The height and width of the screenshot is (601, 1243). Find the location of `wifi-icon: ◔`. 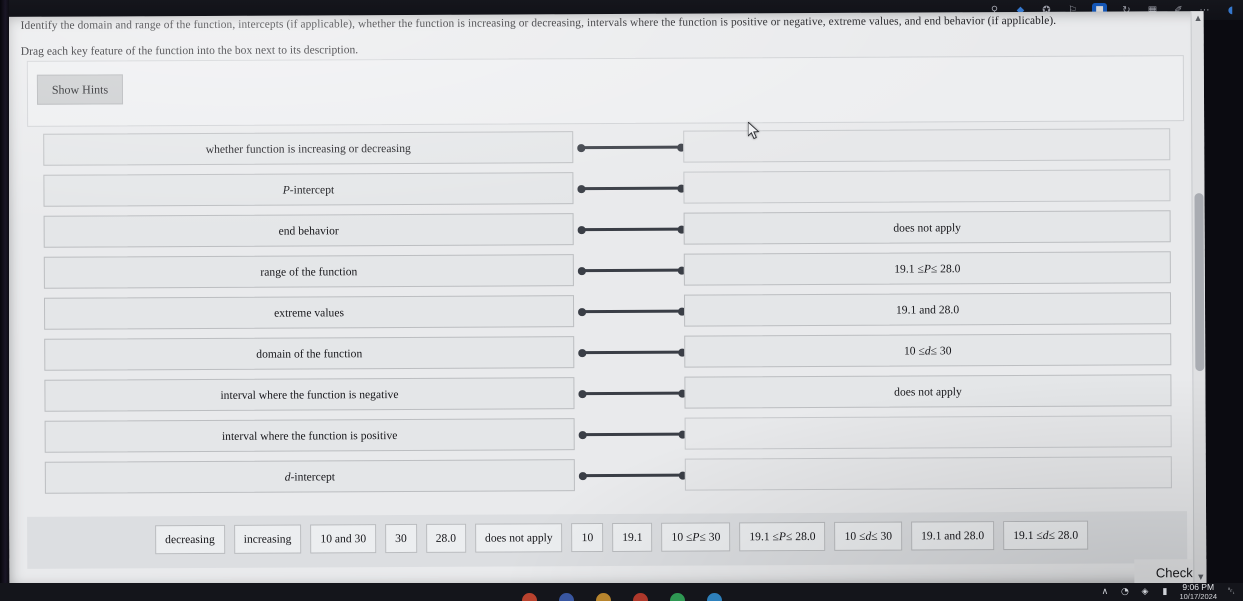

wifi-icon: ◔ is located at coordinates (1124, 592).